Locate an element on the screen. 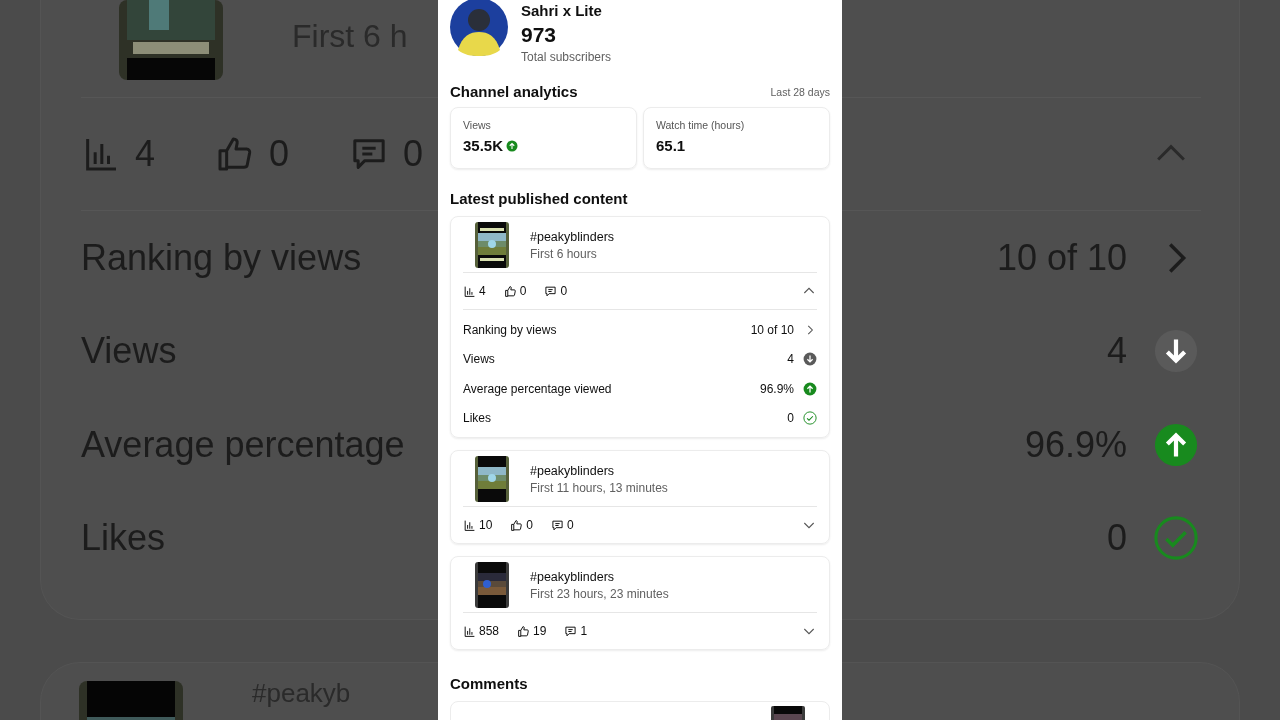  metric-value: 0 is located at coordinates (790, 418).